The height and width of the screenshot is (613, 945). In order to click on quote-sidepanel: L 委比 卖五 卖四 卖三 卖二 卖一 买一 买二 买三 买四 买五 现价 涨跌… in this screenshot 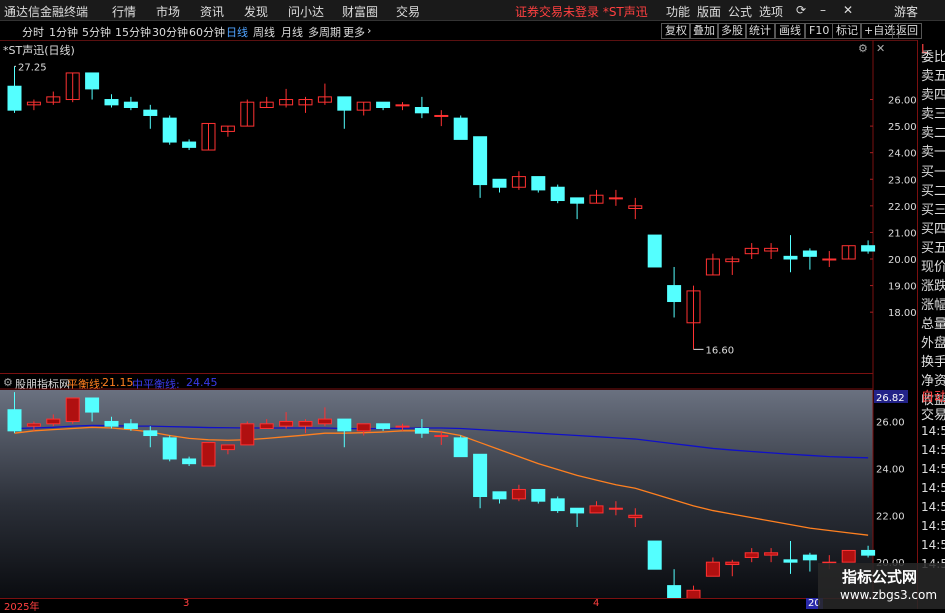, I will do `click(931, 324)`.